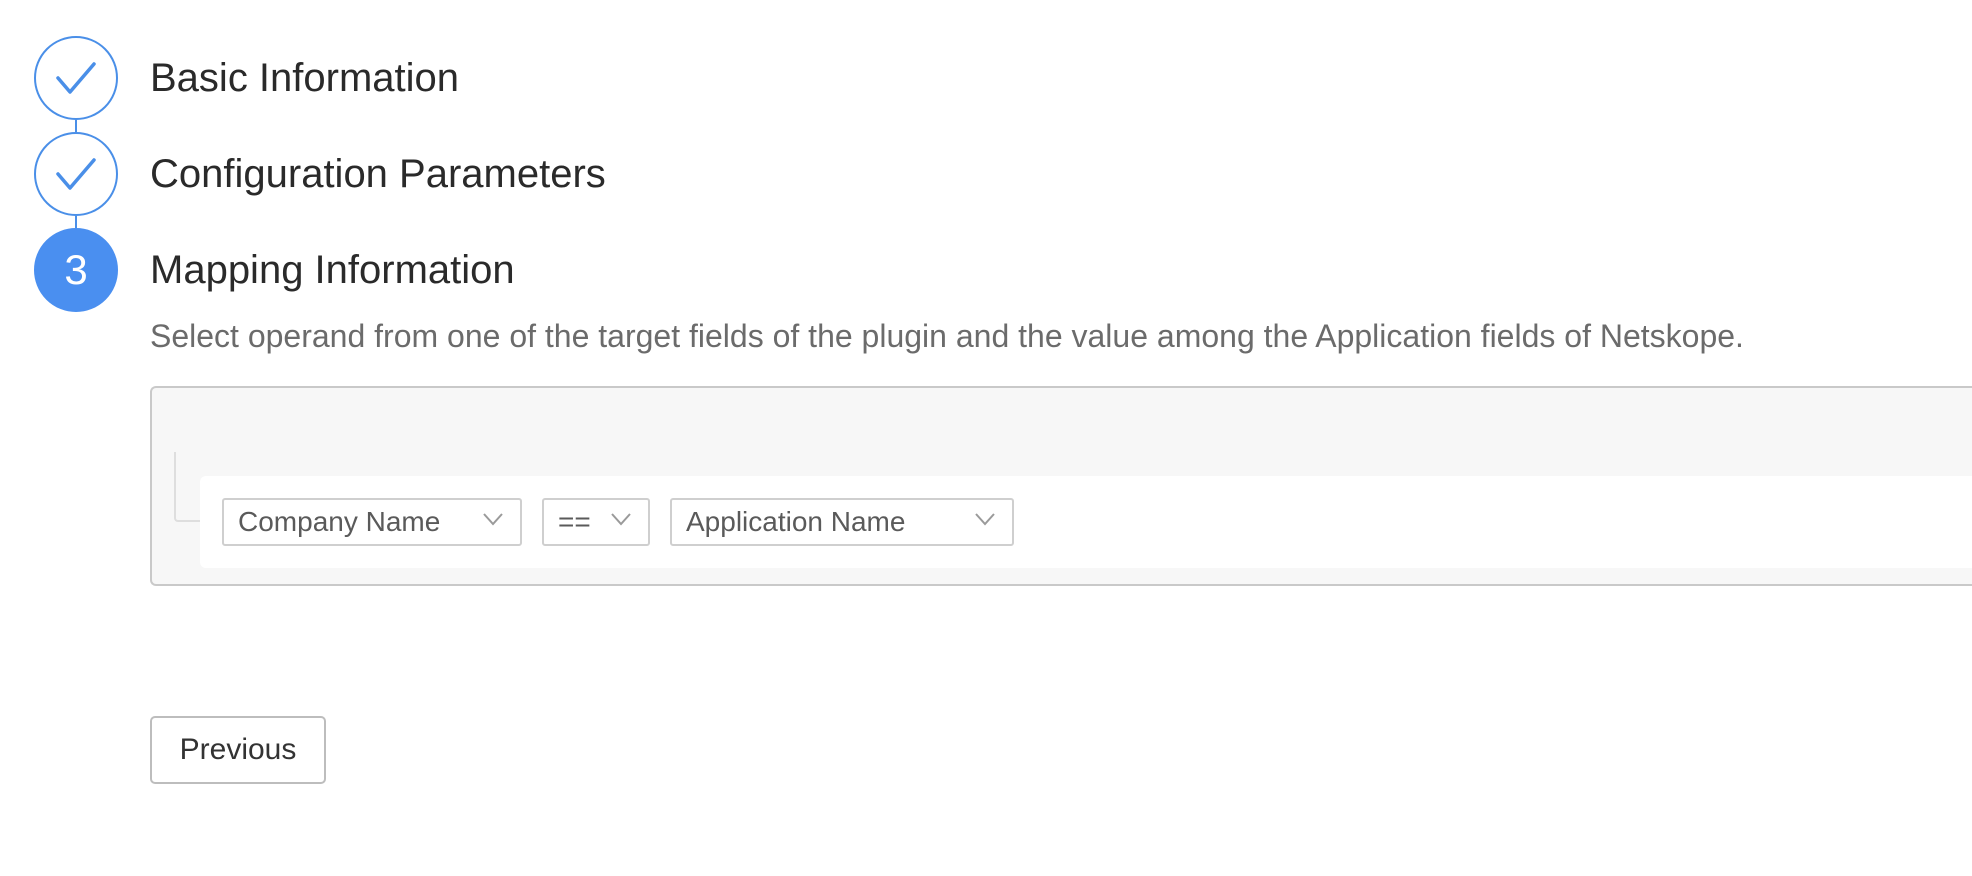  Describe the element at coordinates (339, 521) in the screenshot. I see `field-select-value: Company Name` at that location.